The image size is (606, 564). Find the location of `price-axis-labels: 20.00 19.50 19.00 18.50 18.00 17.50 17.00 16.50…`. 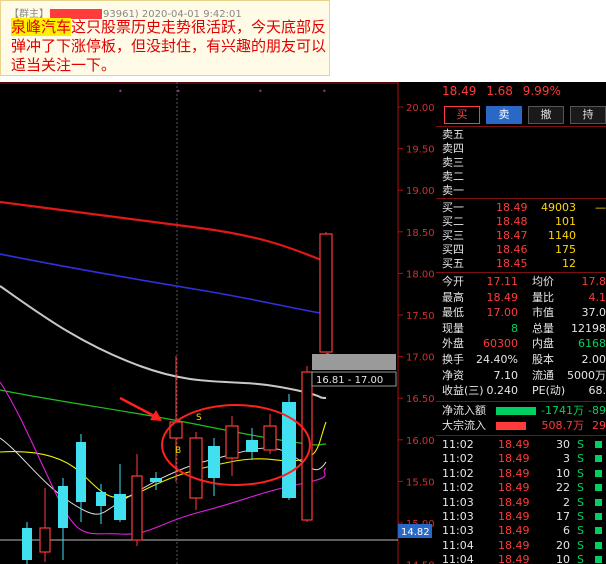

price-axis-labels: 20.00 19.50 19.00 18.50 18.00 17.50 17.00 16.50… is located at coordinates (416, 333).